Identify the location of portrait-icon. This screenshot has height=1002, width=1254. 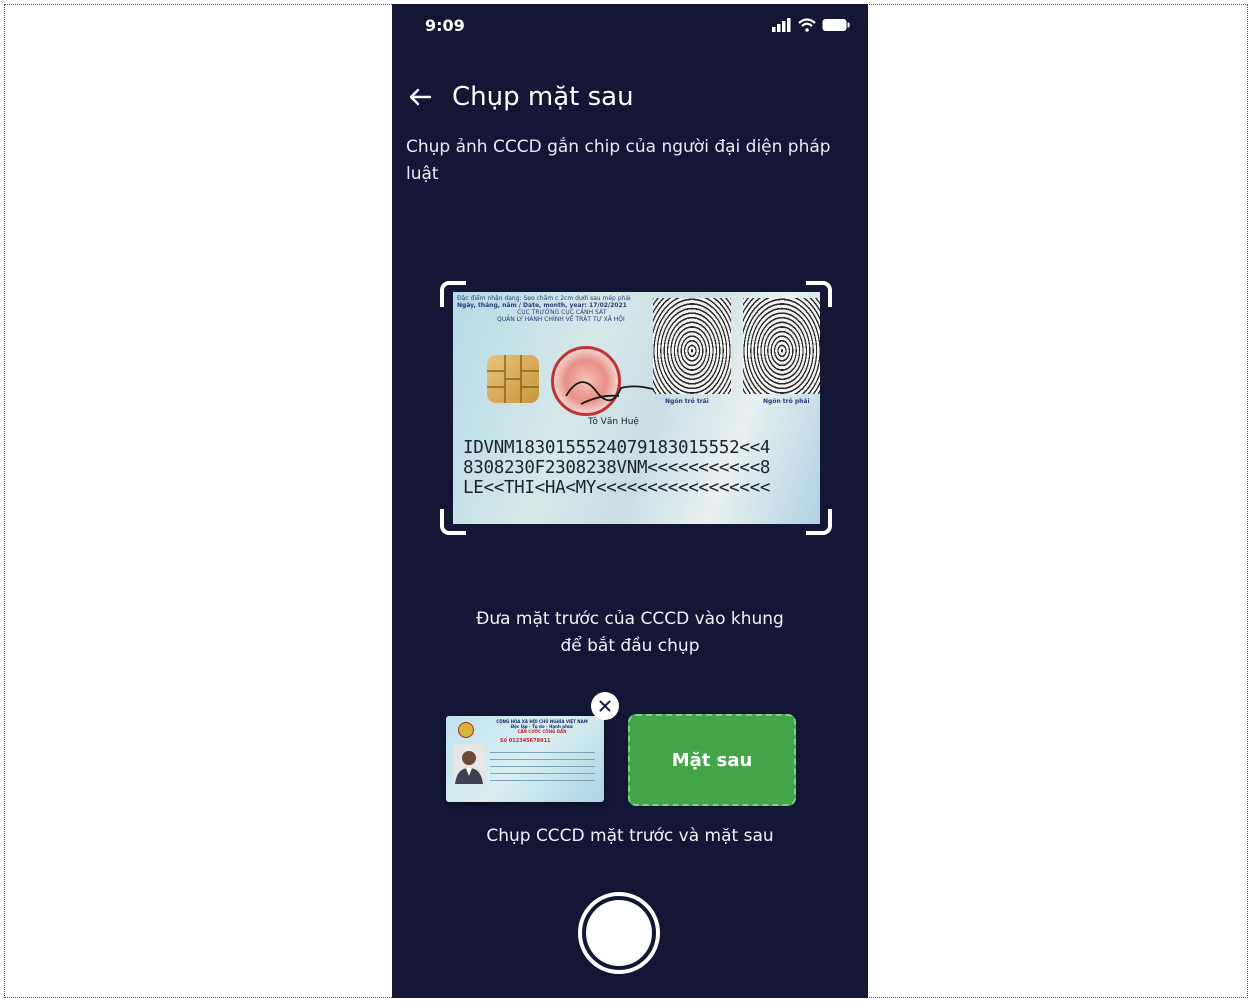
(469, 764).